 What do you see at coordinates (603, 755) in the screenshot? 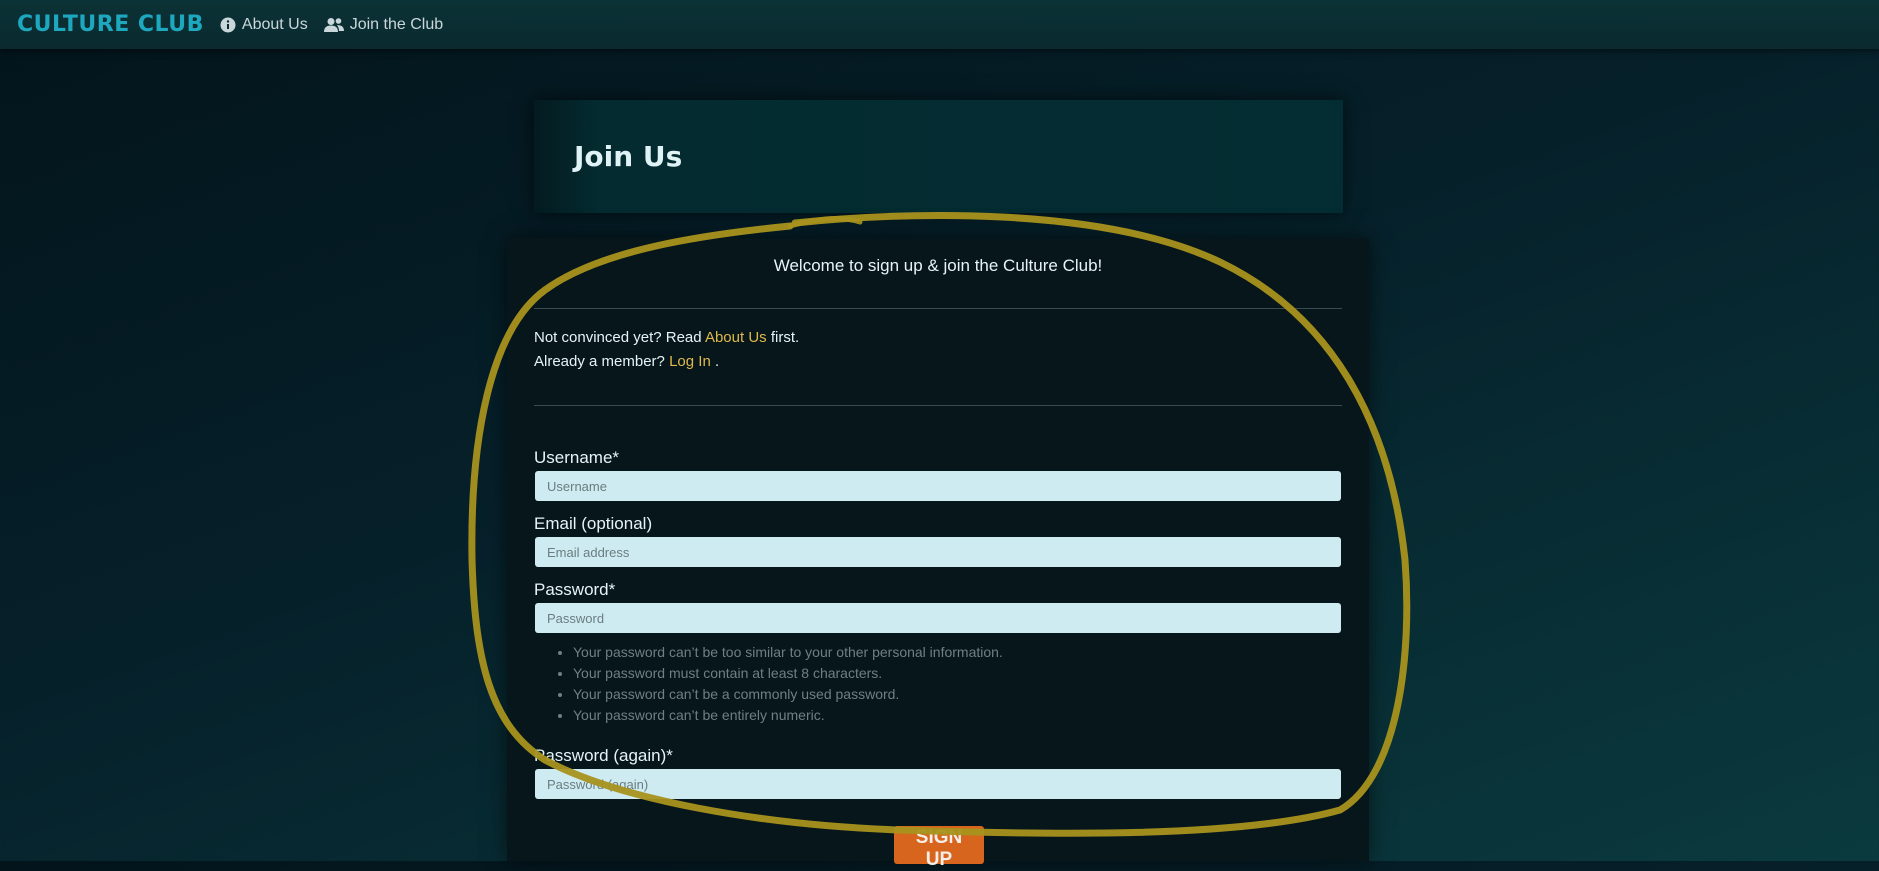
I see `password-again-label: Password (again)*` at bounding box center [603, 755].